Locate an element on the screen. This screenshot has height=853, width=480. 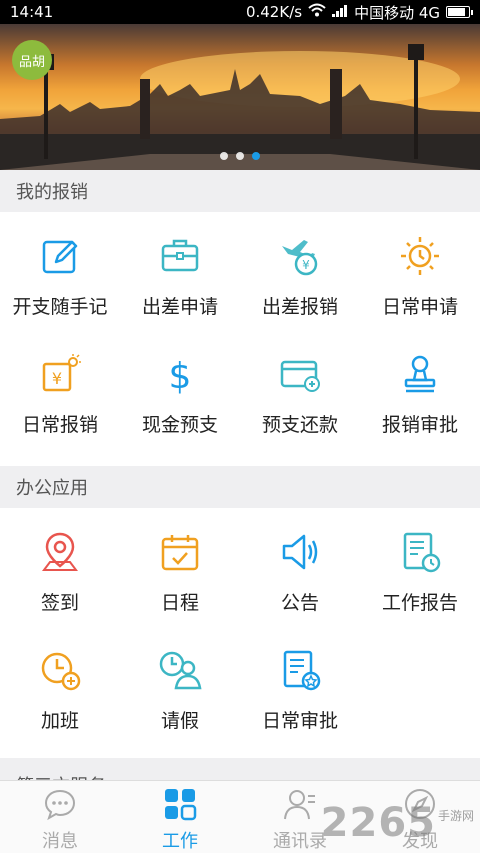
briefcase-icon is located at coordinates (180, 255).